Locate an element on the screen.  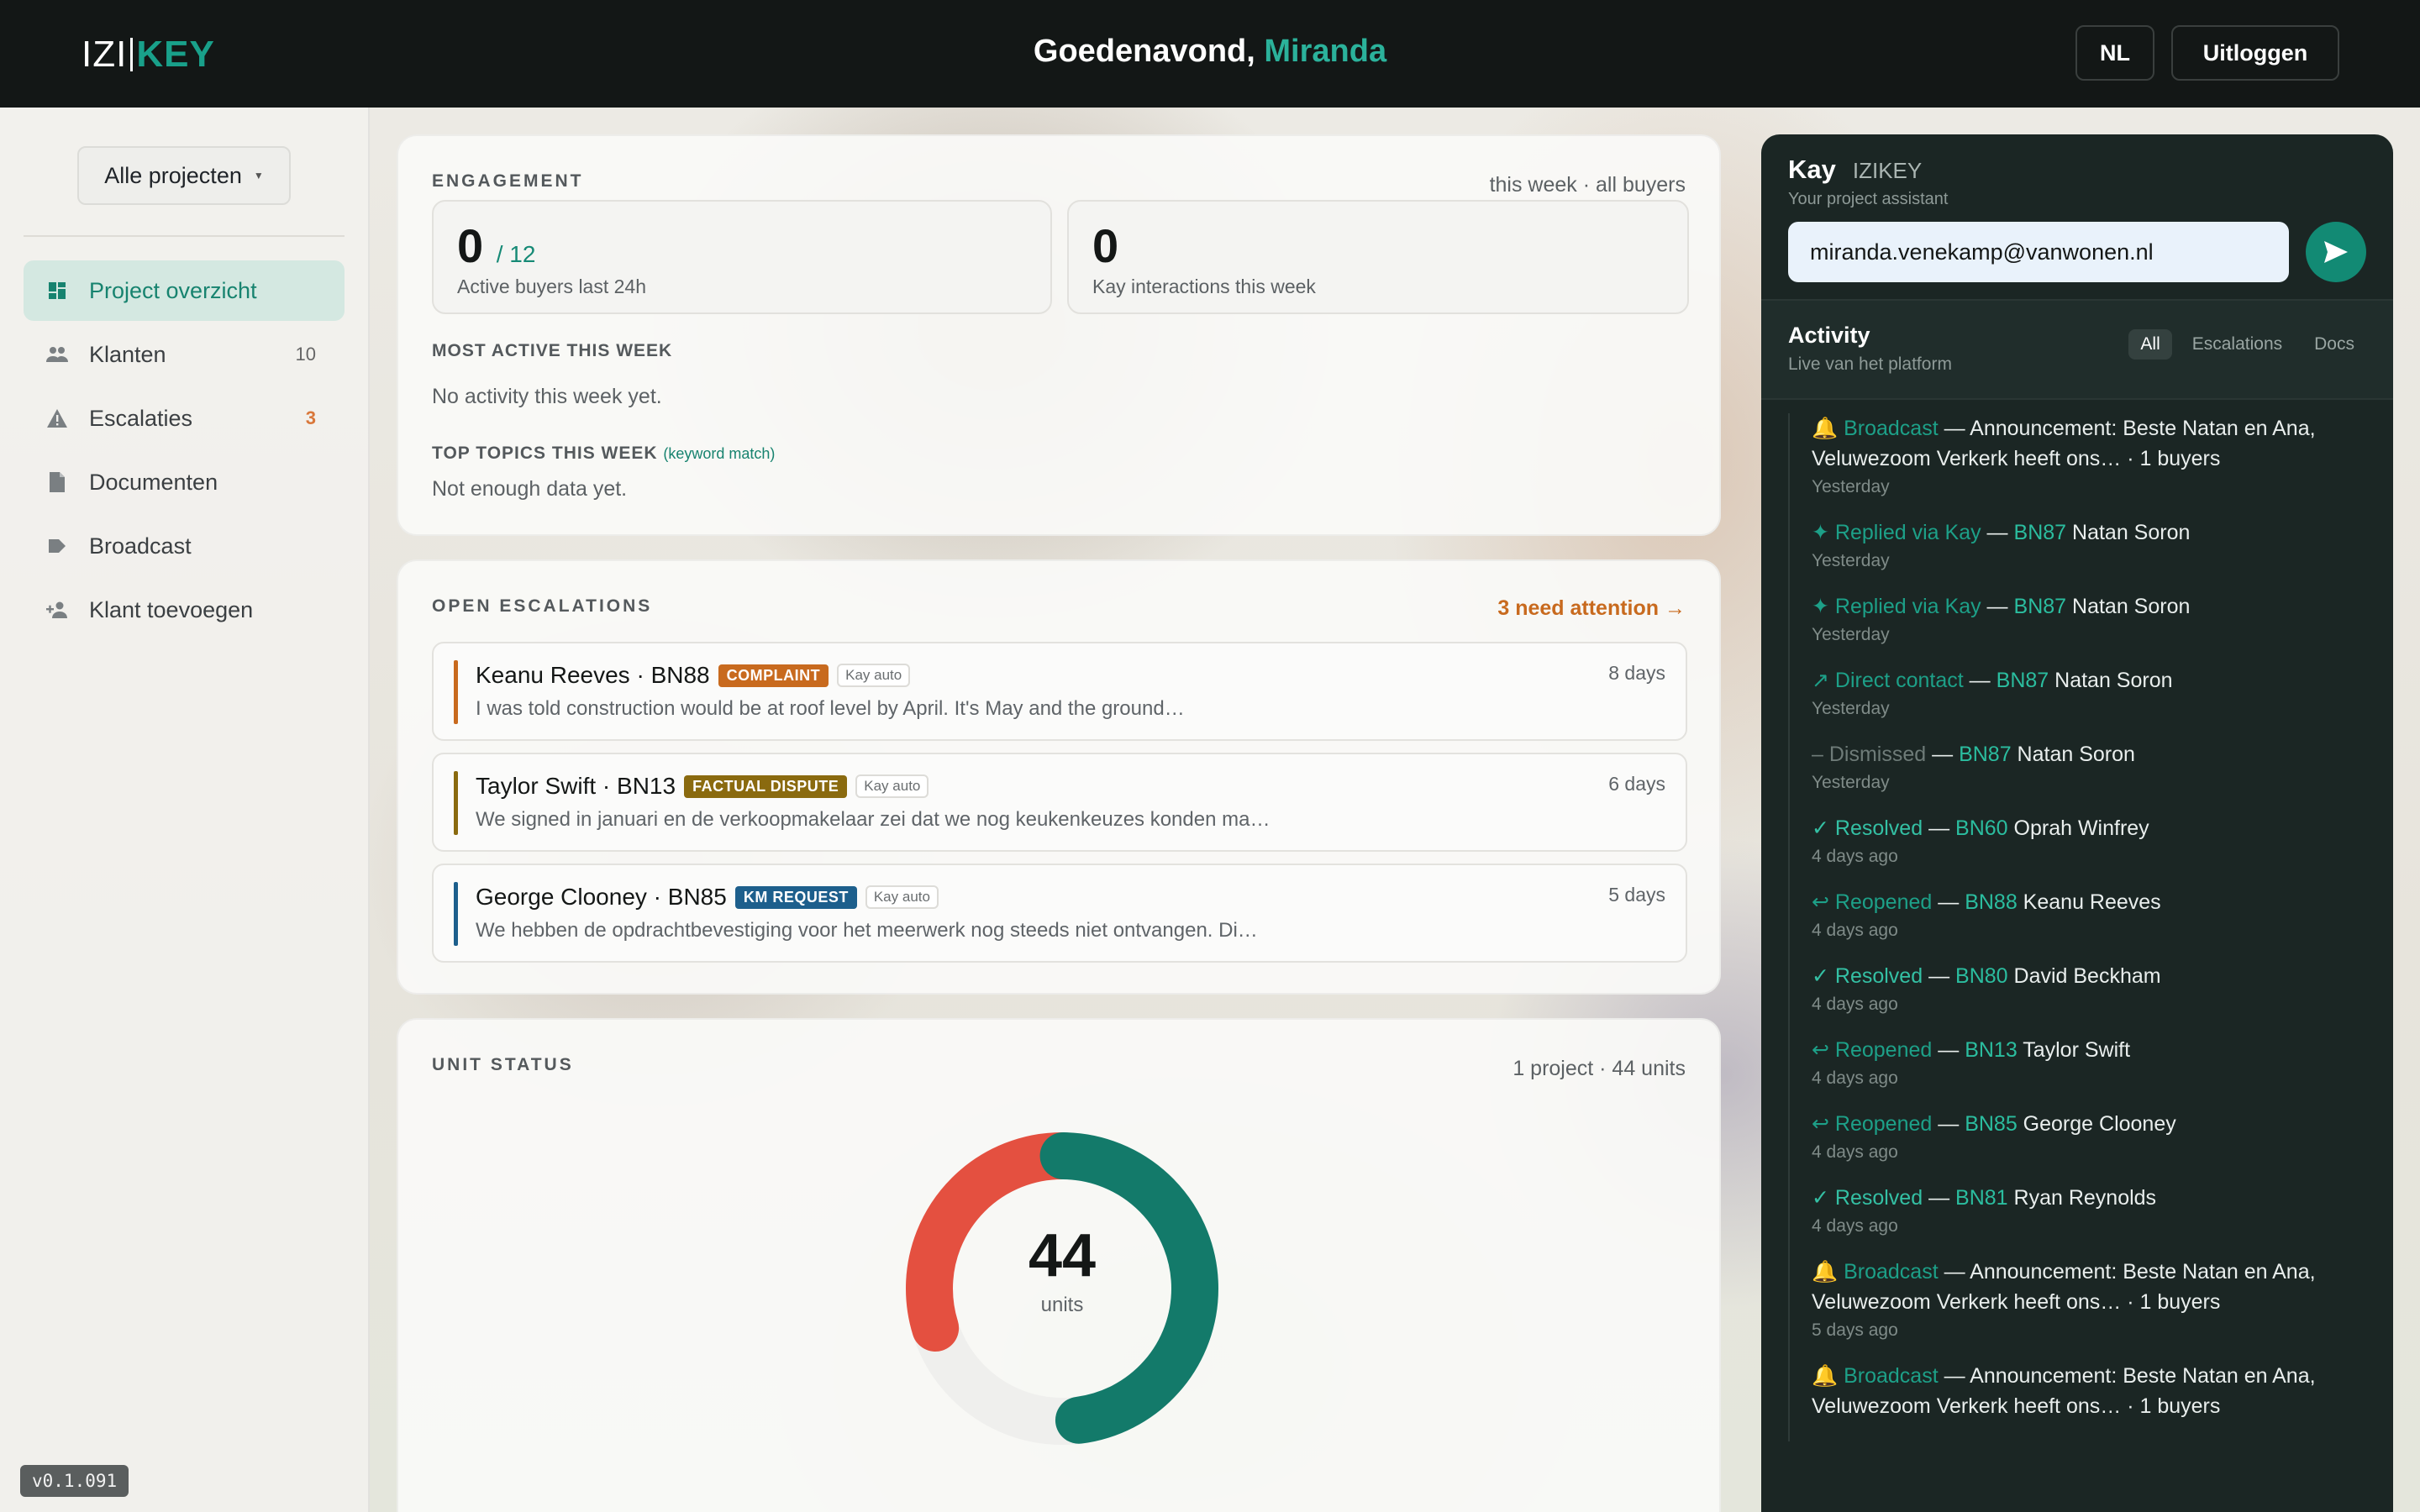
row-accent is located at coordinates (456, 914).